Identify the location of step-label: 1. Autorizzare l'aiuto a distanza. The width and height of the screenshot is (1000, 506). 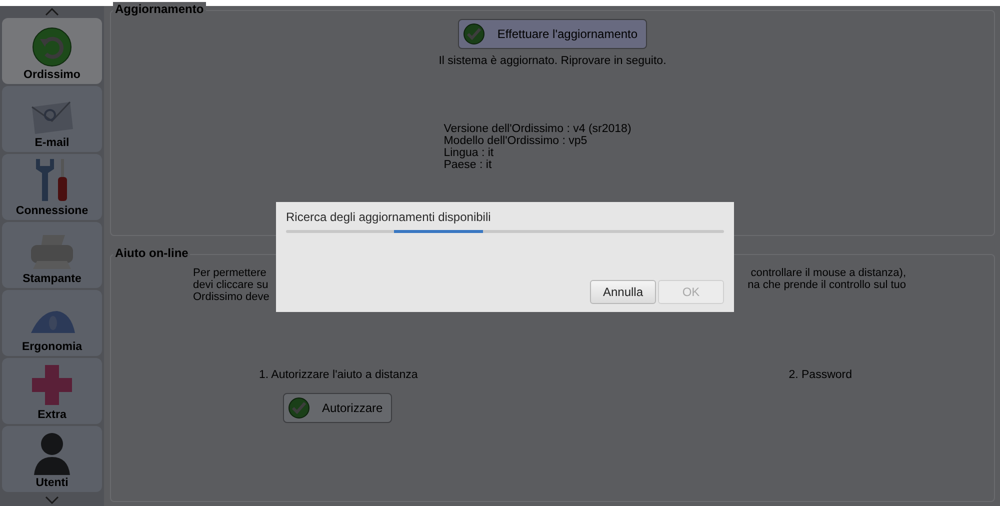
(338, 375).